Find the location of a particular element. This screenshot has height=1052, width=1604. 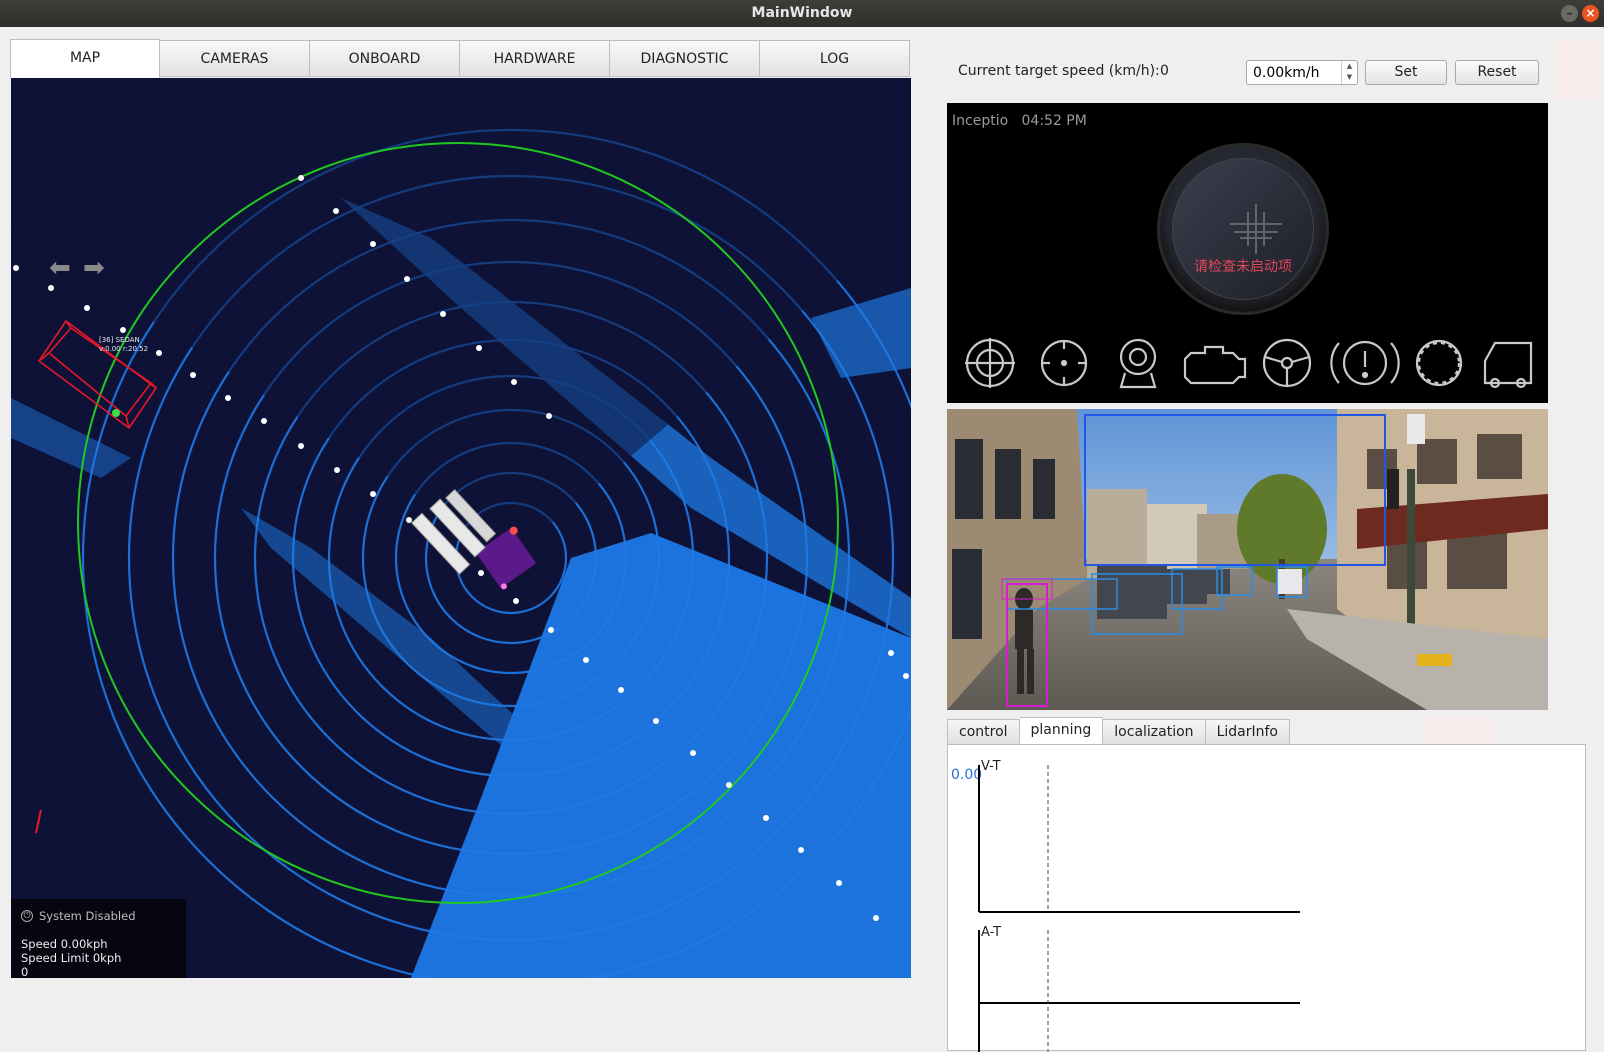

close-icon: × is located at coordinates (1590, 13).